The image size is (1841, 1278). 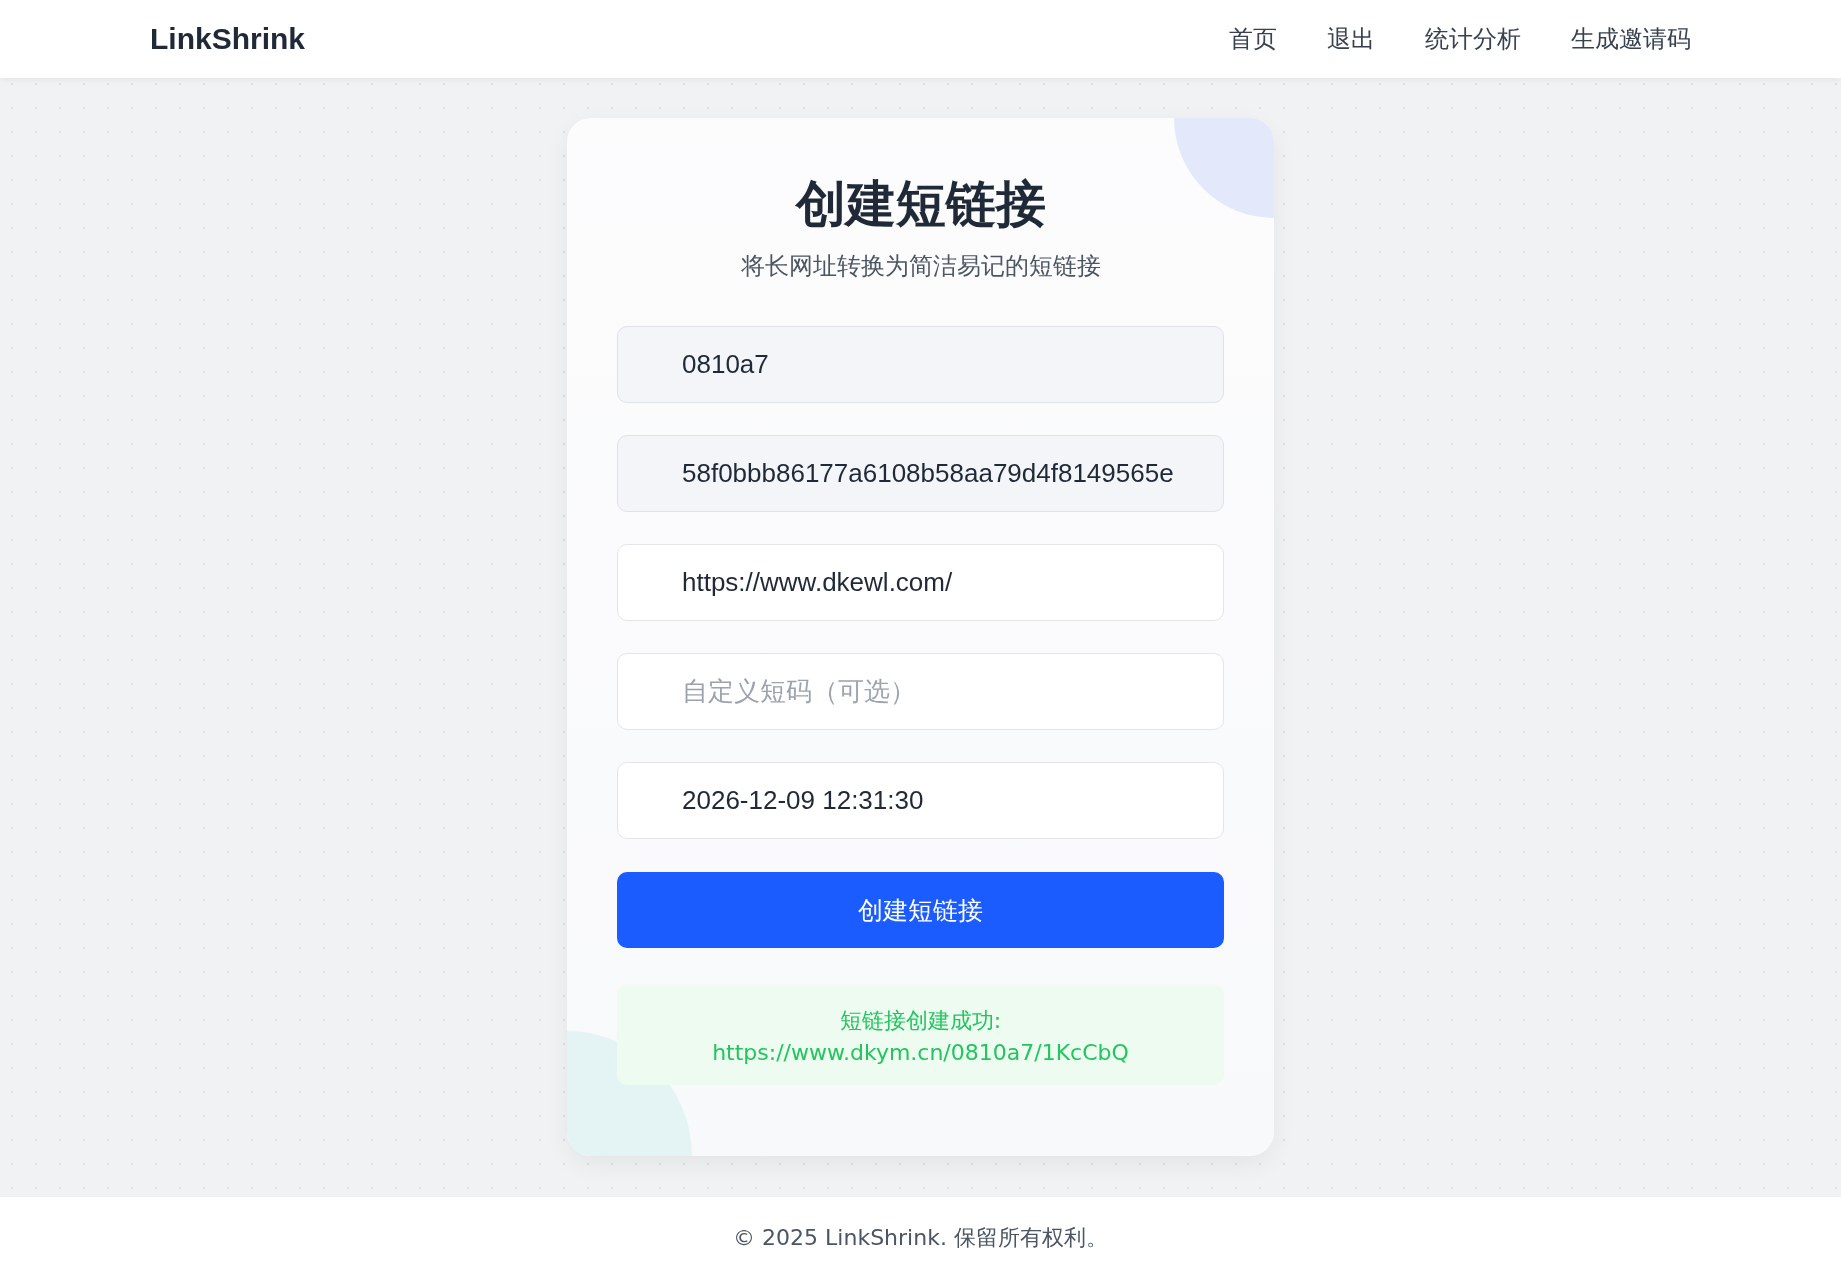 I want to click on copyright-text: © 2025 LinkShrink. 保留所有权利。, so click(x=920, y=1237).